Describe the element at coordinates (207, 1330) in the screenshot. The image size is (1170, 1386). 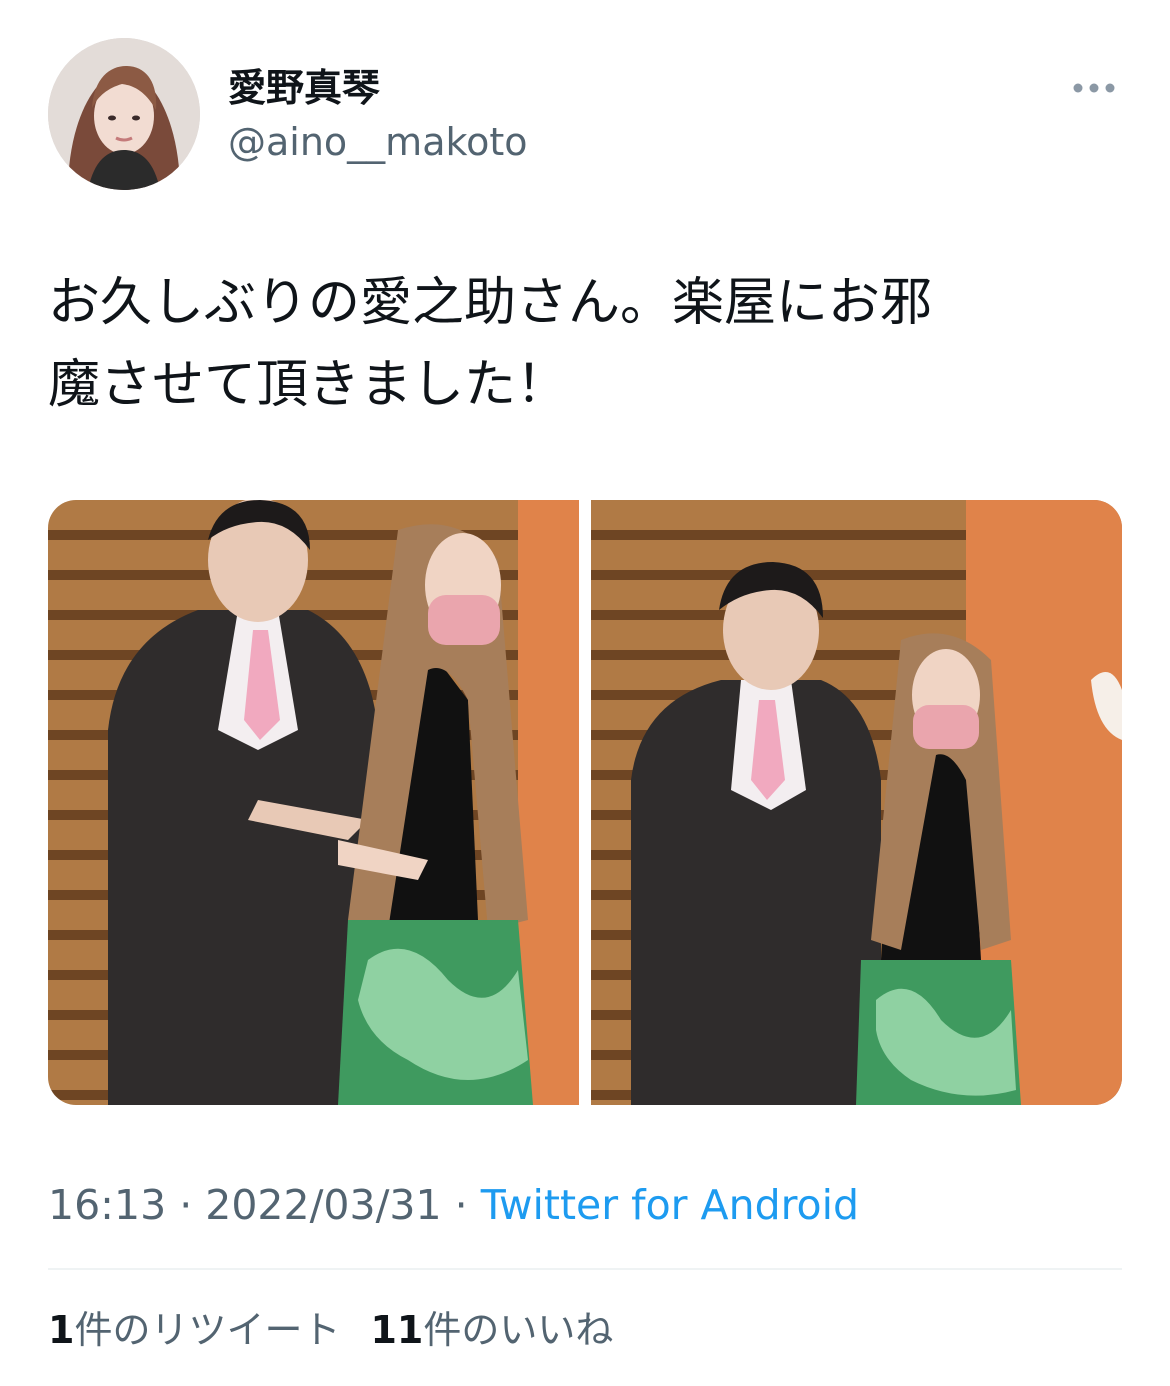
I see `retweet-label: 件のリツイート` at that location.